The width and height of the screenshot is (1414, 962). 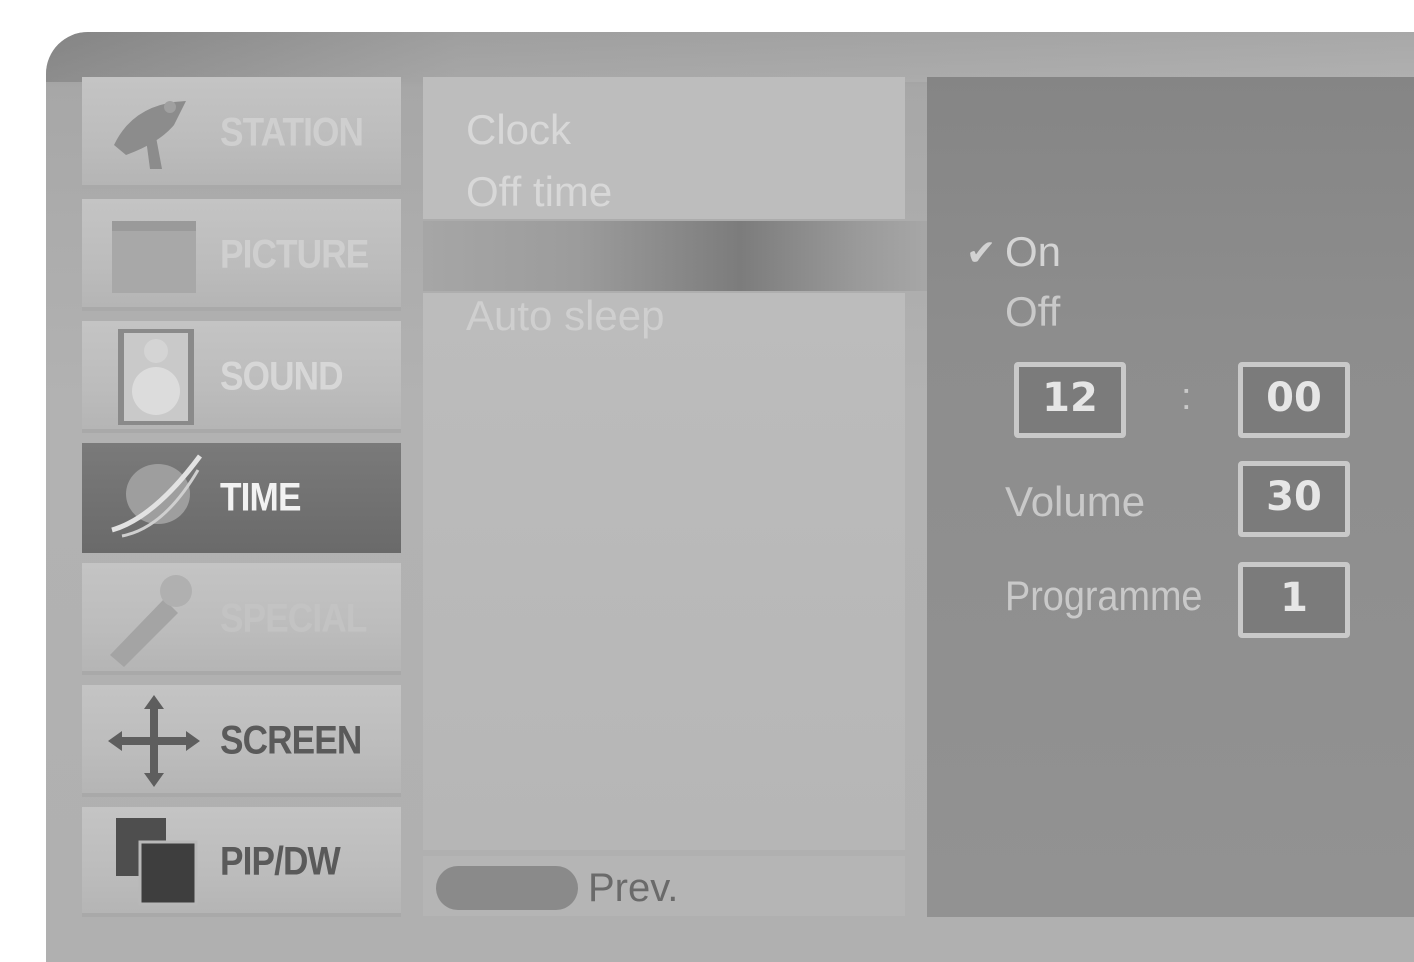 What do you see at coordinates (280, 861) in the screenshot?
I see `menu-label-pip: PIP/DW` at bounding box center [280, 861].